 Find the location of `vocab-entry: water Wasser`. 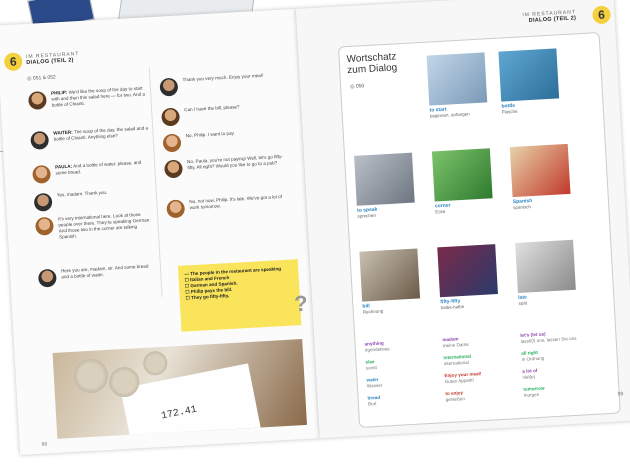

vocab-entry: water Wasser is located at coordinates (374, 383).